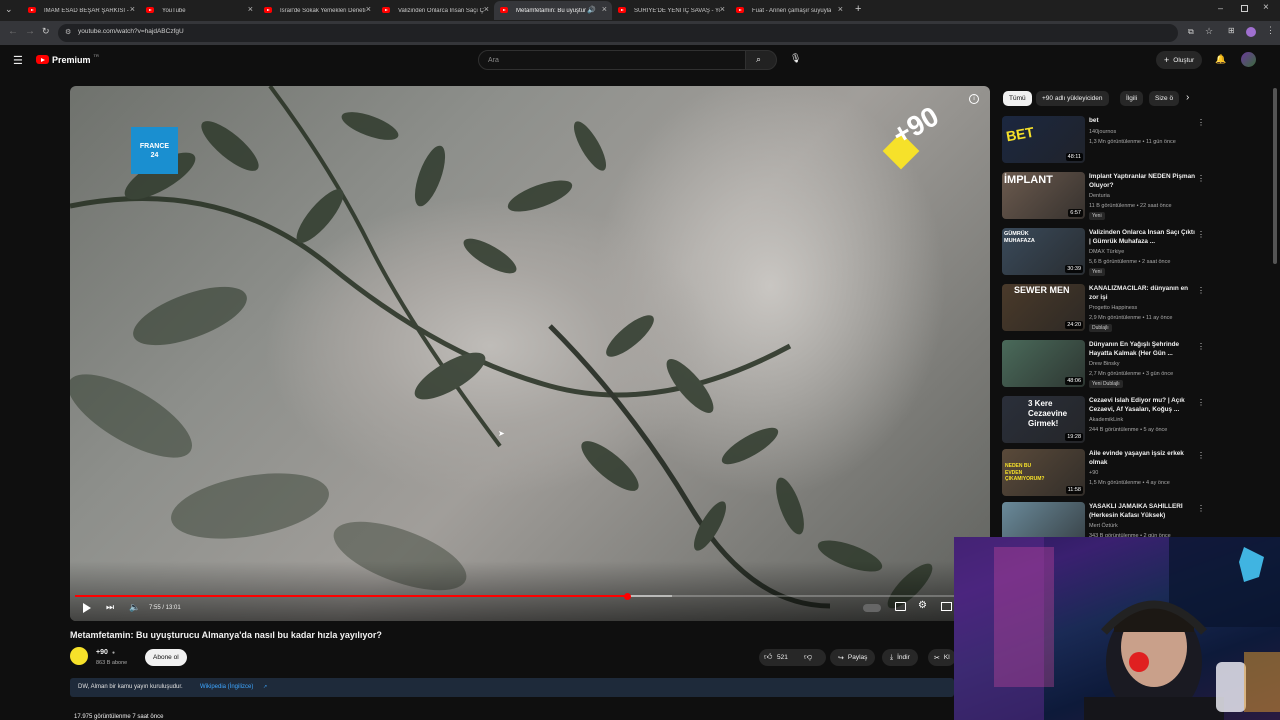 This screenshot has height=720, width=1280. I want to click on recommendation-channel: Mert Öztürk, so click(1103, 526).